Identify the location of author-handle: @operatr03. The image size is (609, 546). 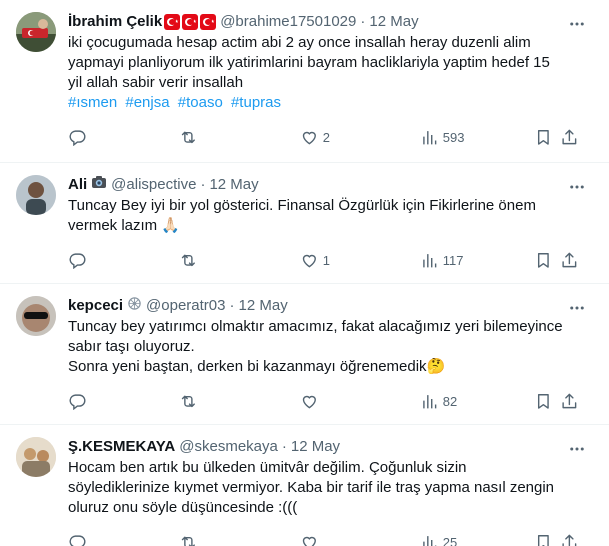
(185, 306).